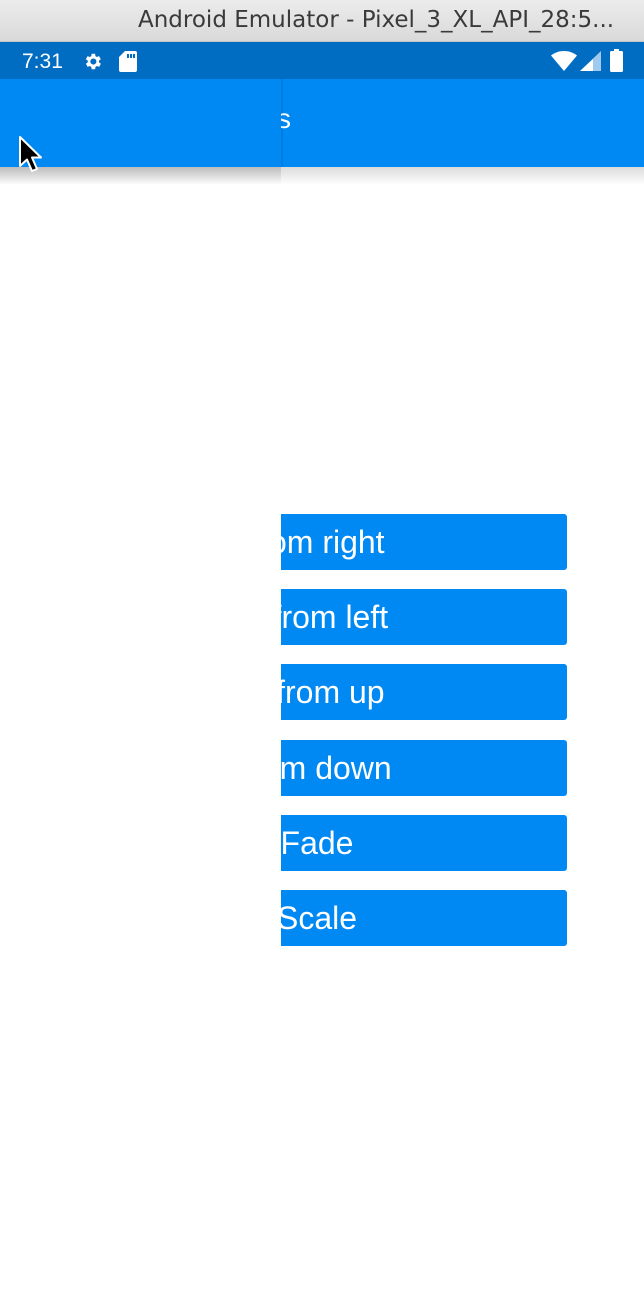 The width and height of the screenshot is (644, 1292). What do you see at coordinates (92, 63) in the screenshot?
I see `settings-icon` at bounding box center [92, 63].